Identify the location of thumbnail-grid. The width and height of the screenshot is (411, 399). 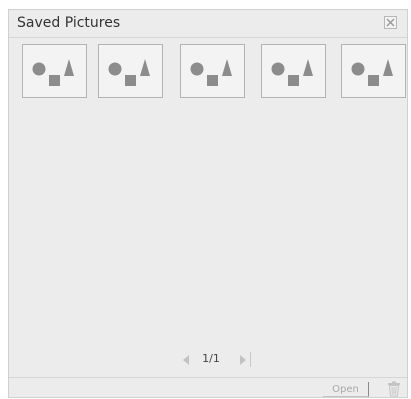
(212, 74).